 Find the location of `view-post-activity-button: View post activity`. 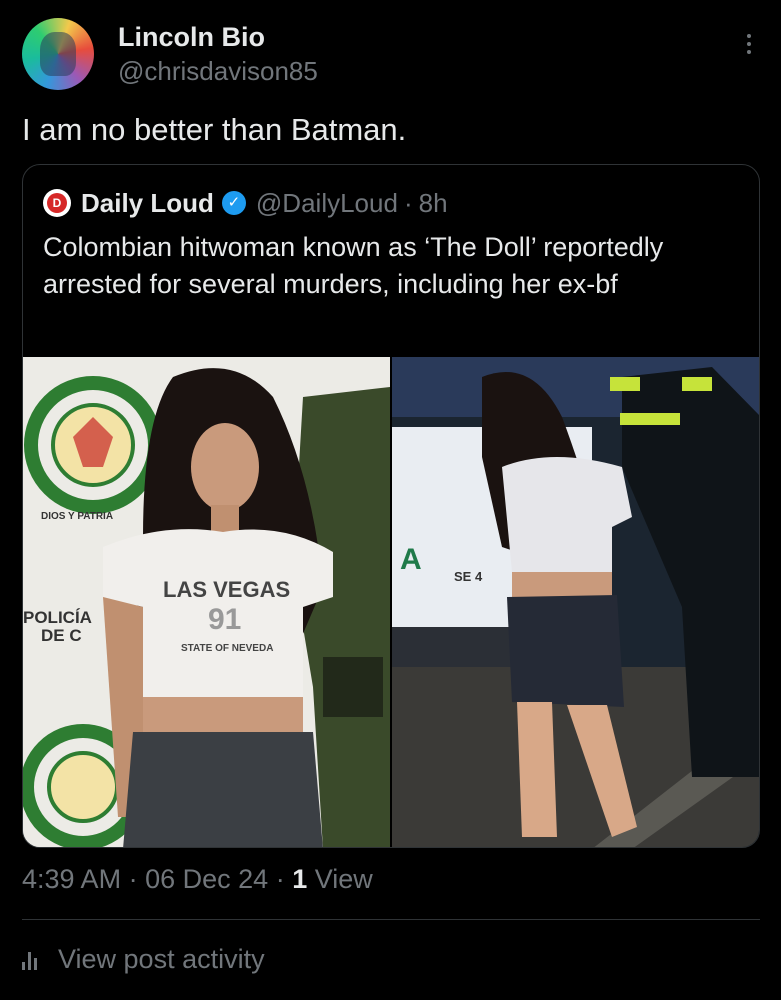

view-post-activity-button: View post activity is located at coordinates (143, 959).